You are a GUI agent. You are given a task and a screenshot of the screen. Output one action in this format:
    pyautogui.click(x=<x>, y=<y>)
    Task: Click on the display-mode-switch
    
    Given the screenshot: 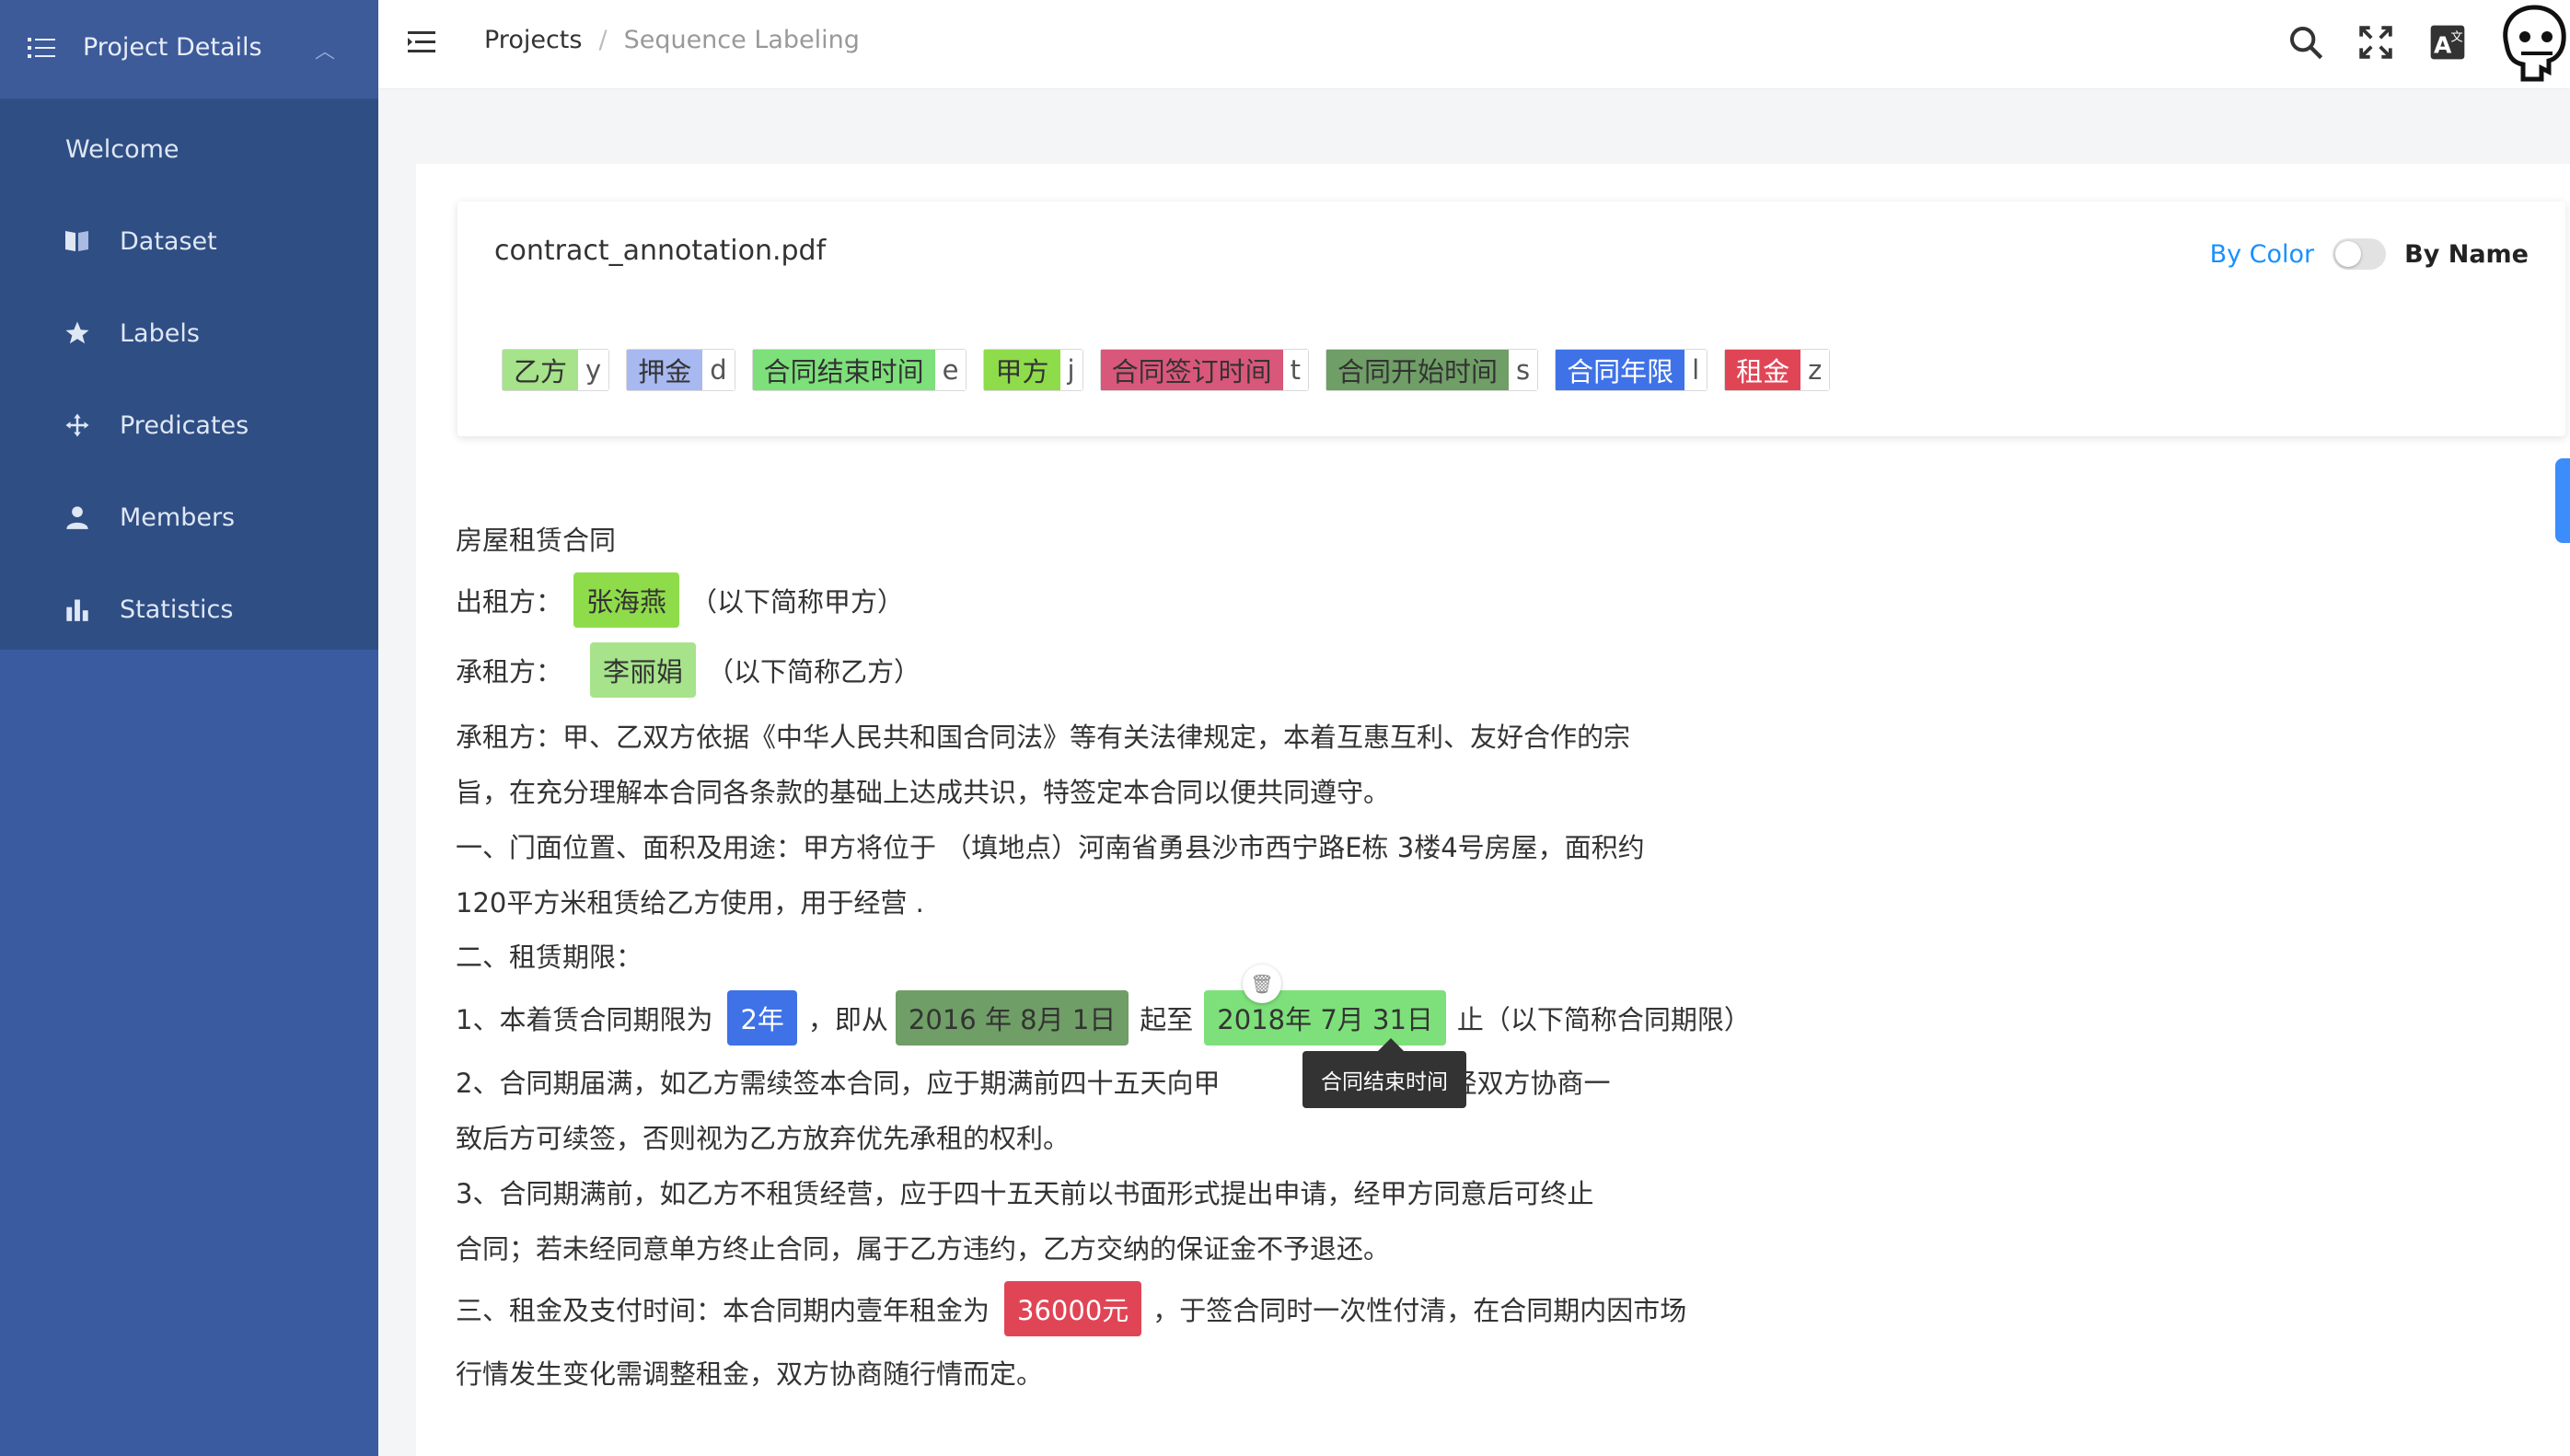 What is the action you would take?
    pyautogui.click(x=2360, y=254)
    